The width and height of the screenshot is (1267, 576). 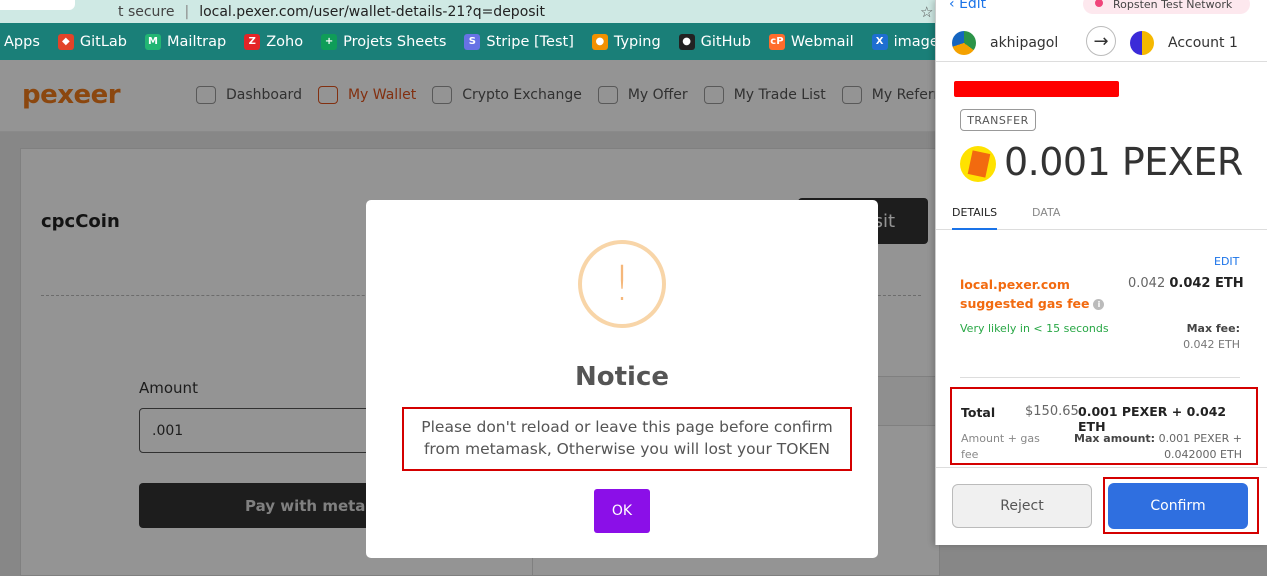 What do you see at coordinates (1203, 454) in the screenshot?
I see `max-amount-line-2: 0.042000 ETH` at bounding box center [1203, 454].